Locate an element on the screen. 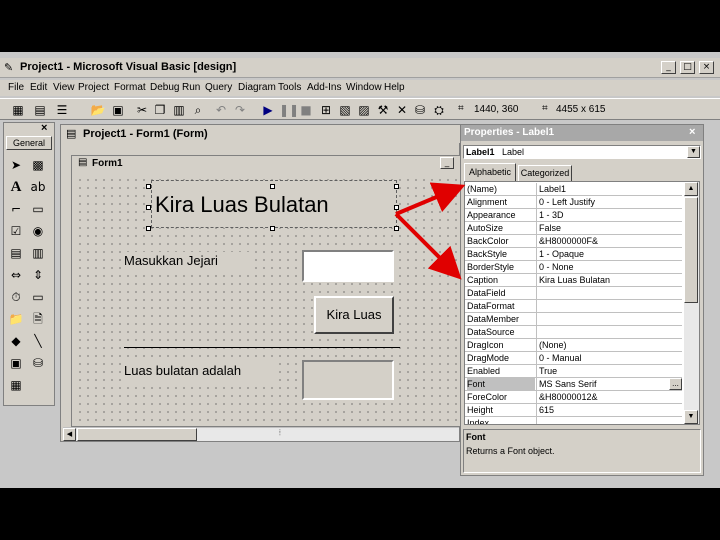 The image size is (720, 540). property-value: (None) is located at coordinates (609, 345).